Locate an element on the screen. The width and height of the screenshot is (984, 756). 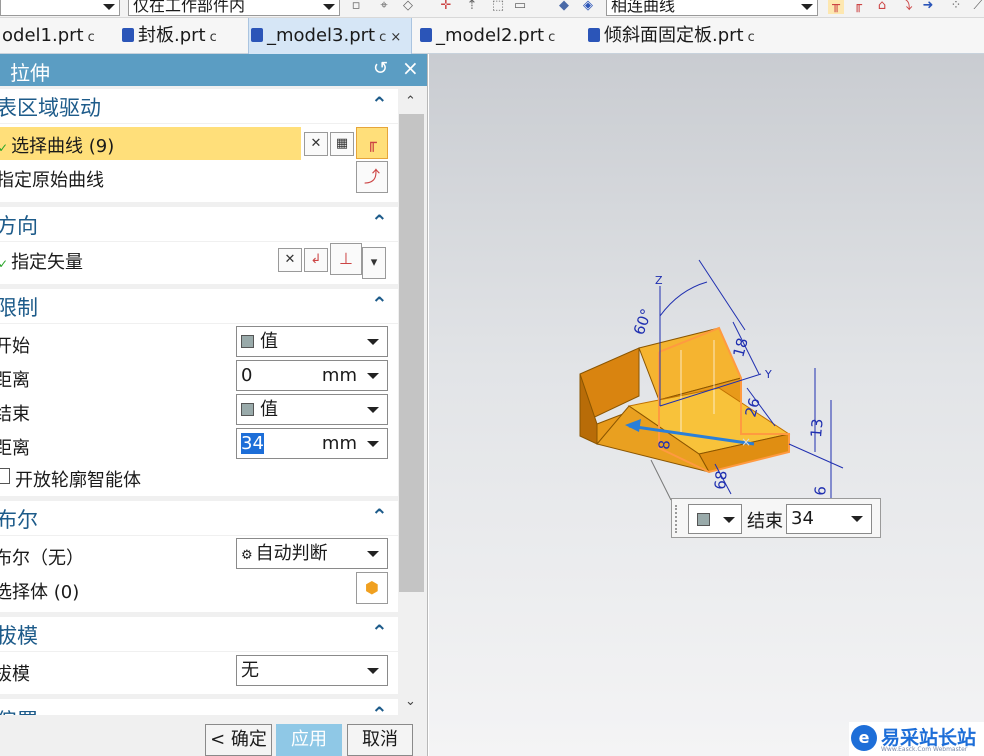
tab-fengban: 封板.prt ᴄ is located at coordinates (184, 36).